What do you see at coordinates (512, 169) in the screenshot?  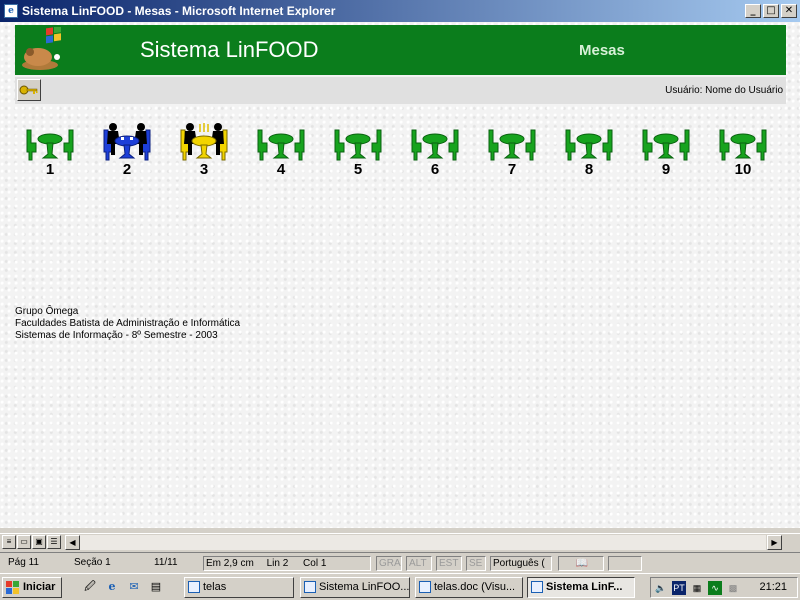 I see `table-number: 7` at bounding box center [512, 169].